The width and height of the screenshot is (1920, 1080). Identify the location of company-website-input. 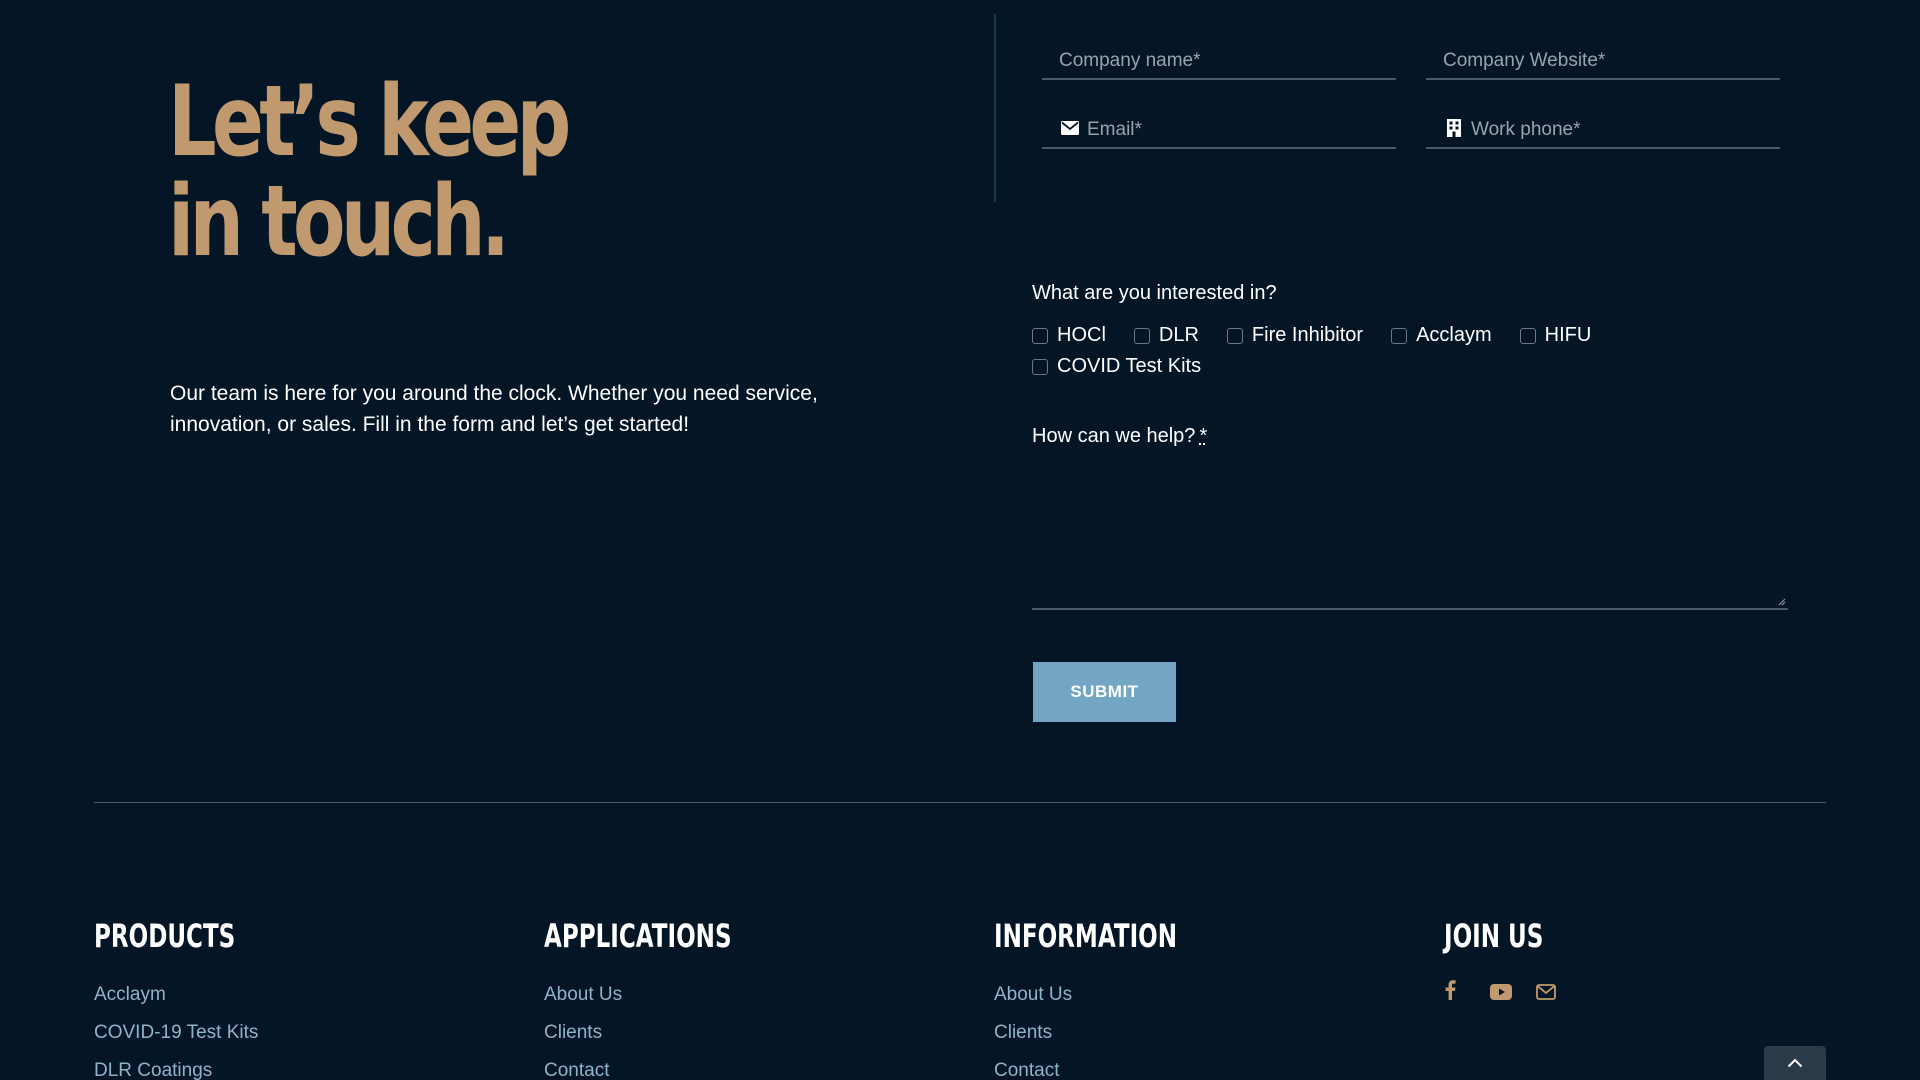
(1611, 63).